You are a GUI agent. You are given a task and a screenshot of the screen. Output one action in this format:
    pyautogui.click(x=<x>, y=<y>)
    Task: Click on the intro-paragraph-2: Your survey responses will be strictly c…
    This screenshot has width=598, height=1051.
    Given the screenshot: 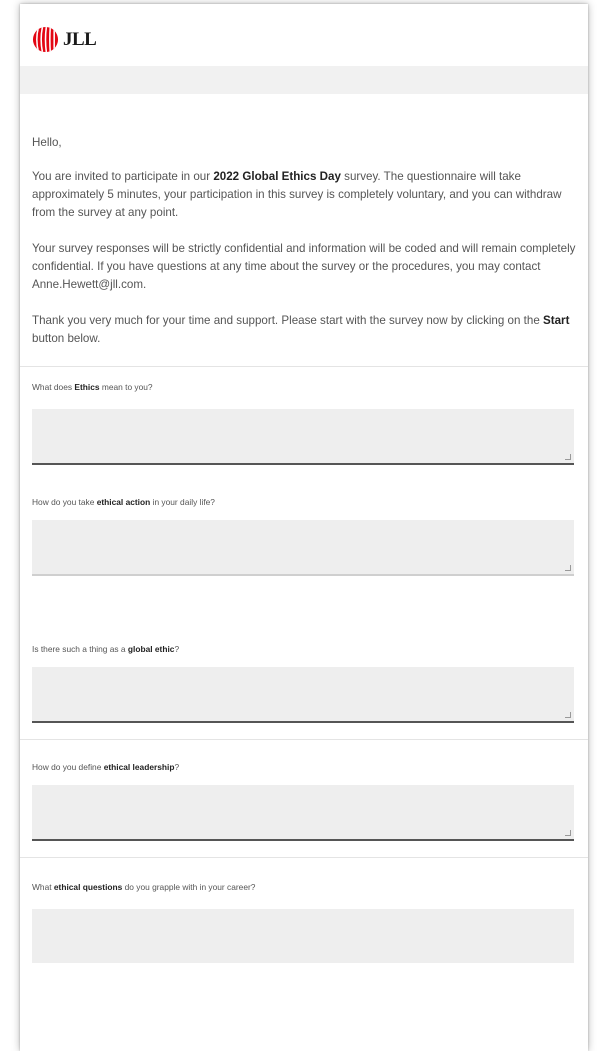 What is the action you would take?
    pyautogui.click(x=304, y=266)
    